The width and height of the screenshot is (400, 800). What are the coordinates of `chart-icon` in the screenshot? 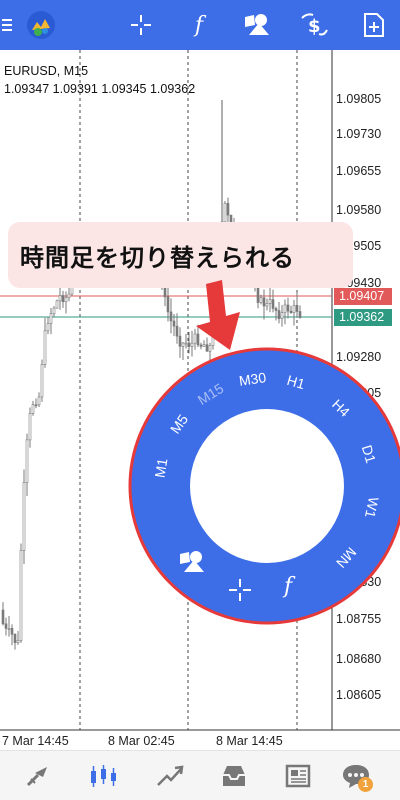 It's located at (104, 775).